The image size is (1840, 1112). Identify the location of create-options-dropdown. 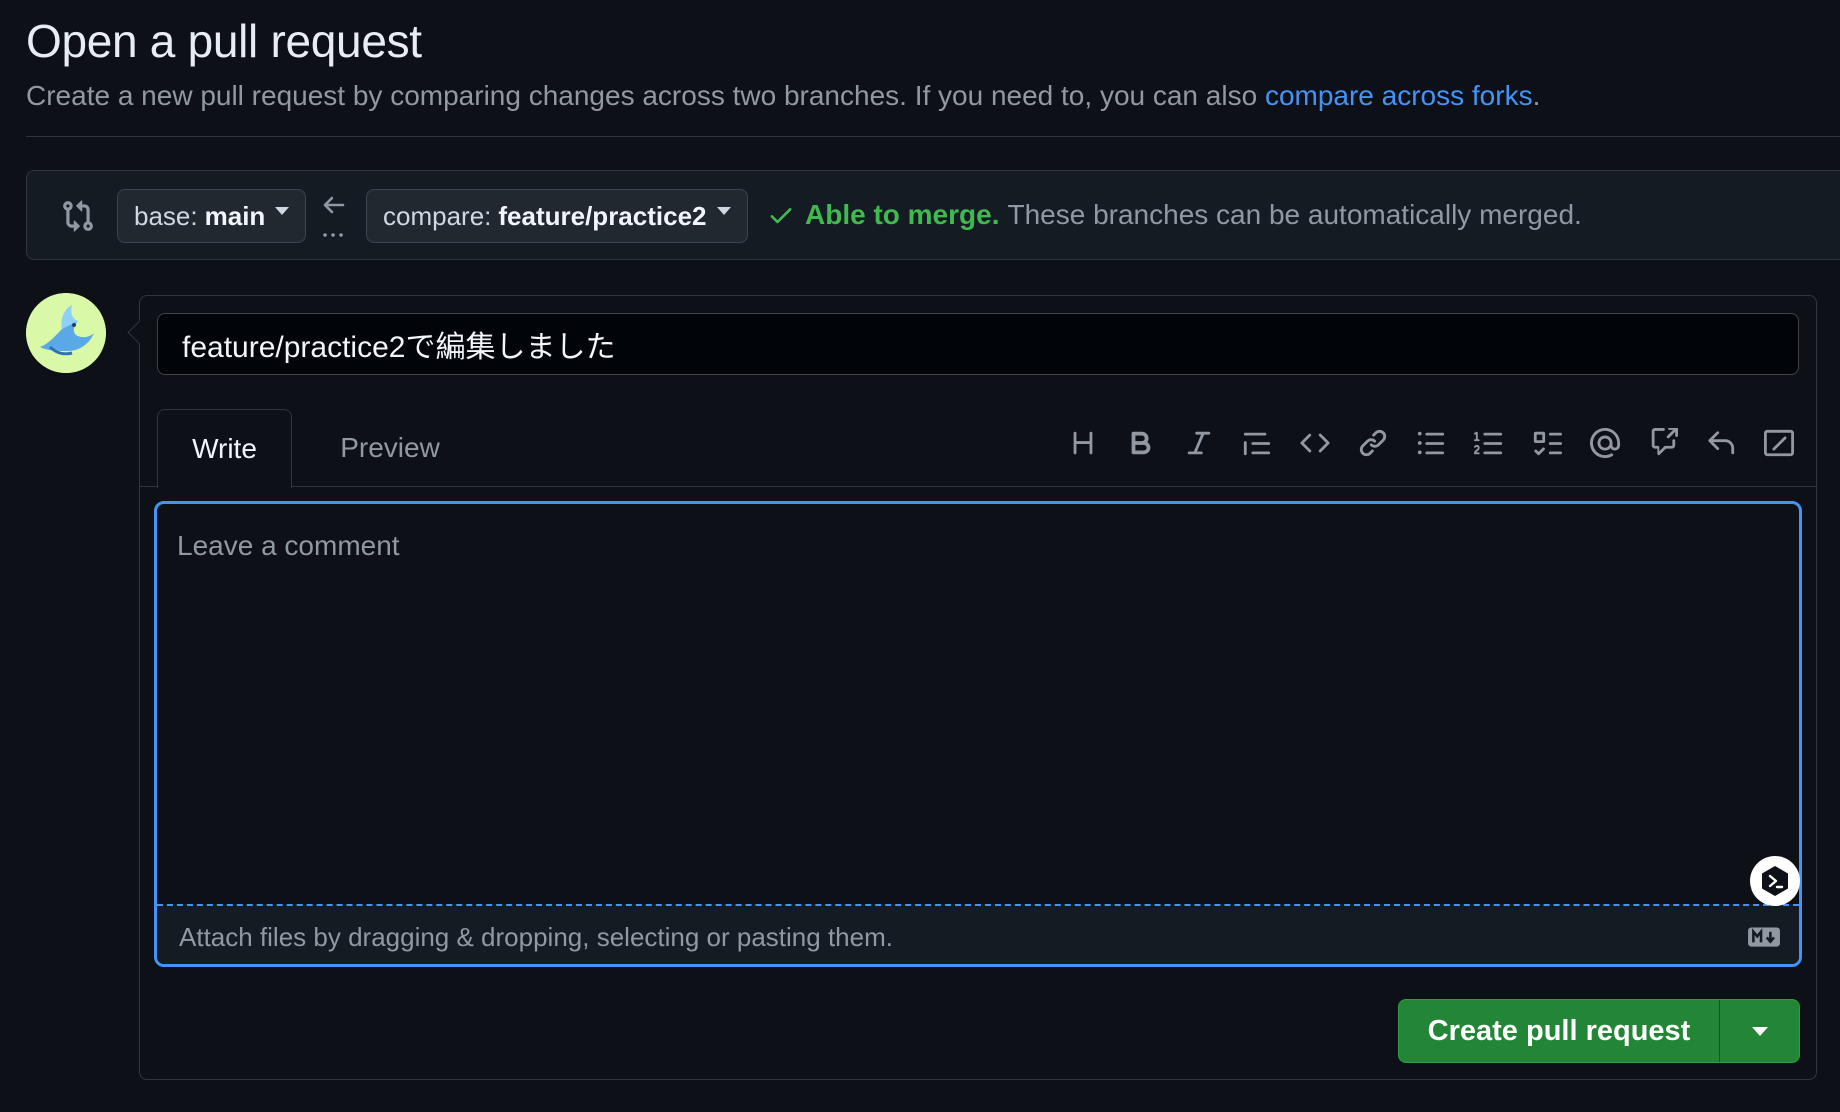
(1759, 1031).